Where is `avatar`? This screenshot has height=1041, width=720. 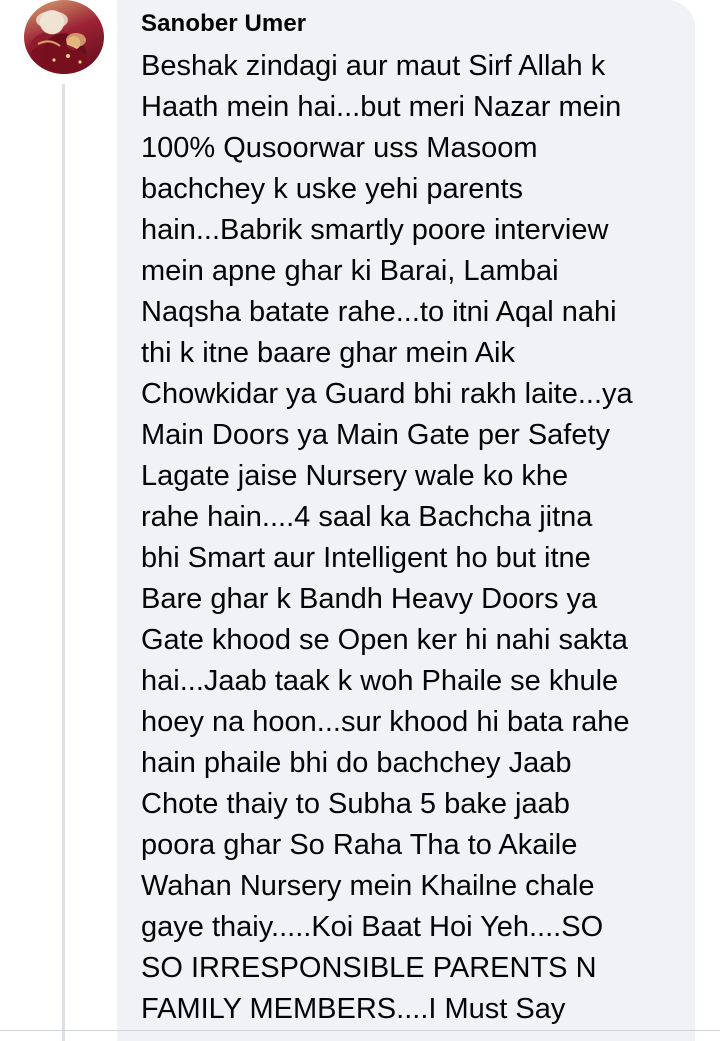
avatar is located at coordinates (64, 37).